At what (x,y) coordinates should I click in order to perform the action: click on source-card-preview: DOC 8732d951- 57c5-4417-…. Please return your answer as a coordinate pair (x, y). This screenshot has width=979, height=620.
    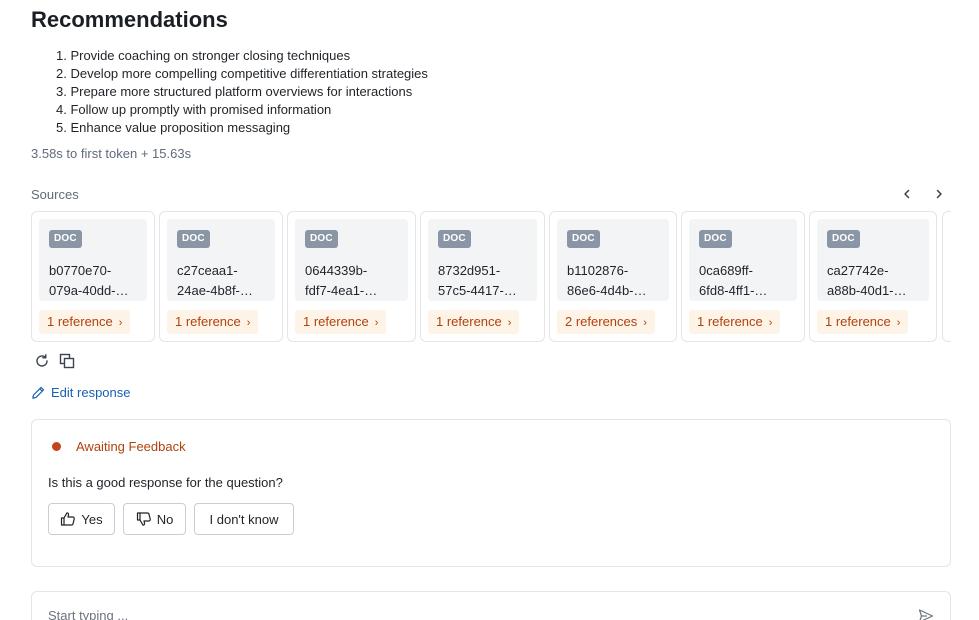
    Looking at the image, I should click on (482, 260).